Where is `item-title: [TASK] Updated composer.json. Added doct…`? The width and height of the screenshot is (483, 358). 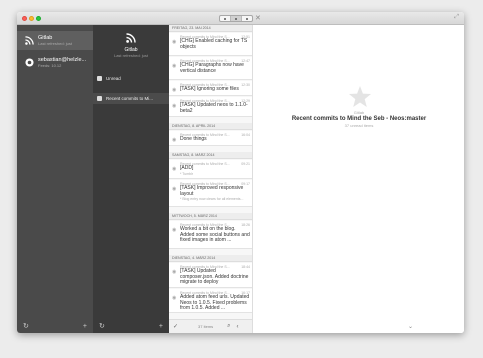 item-title: [TASK] Updated composer.json. Added doct… is located at coordinates (214, 277).